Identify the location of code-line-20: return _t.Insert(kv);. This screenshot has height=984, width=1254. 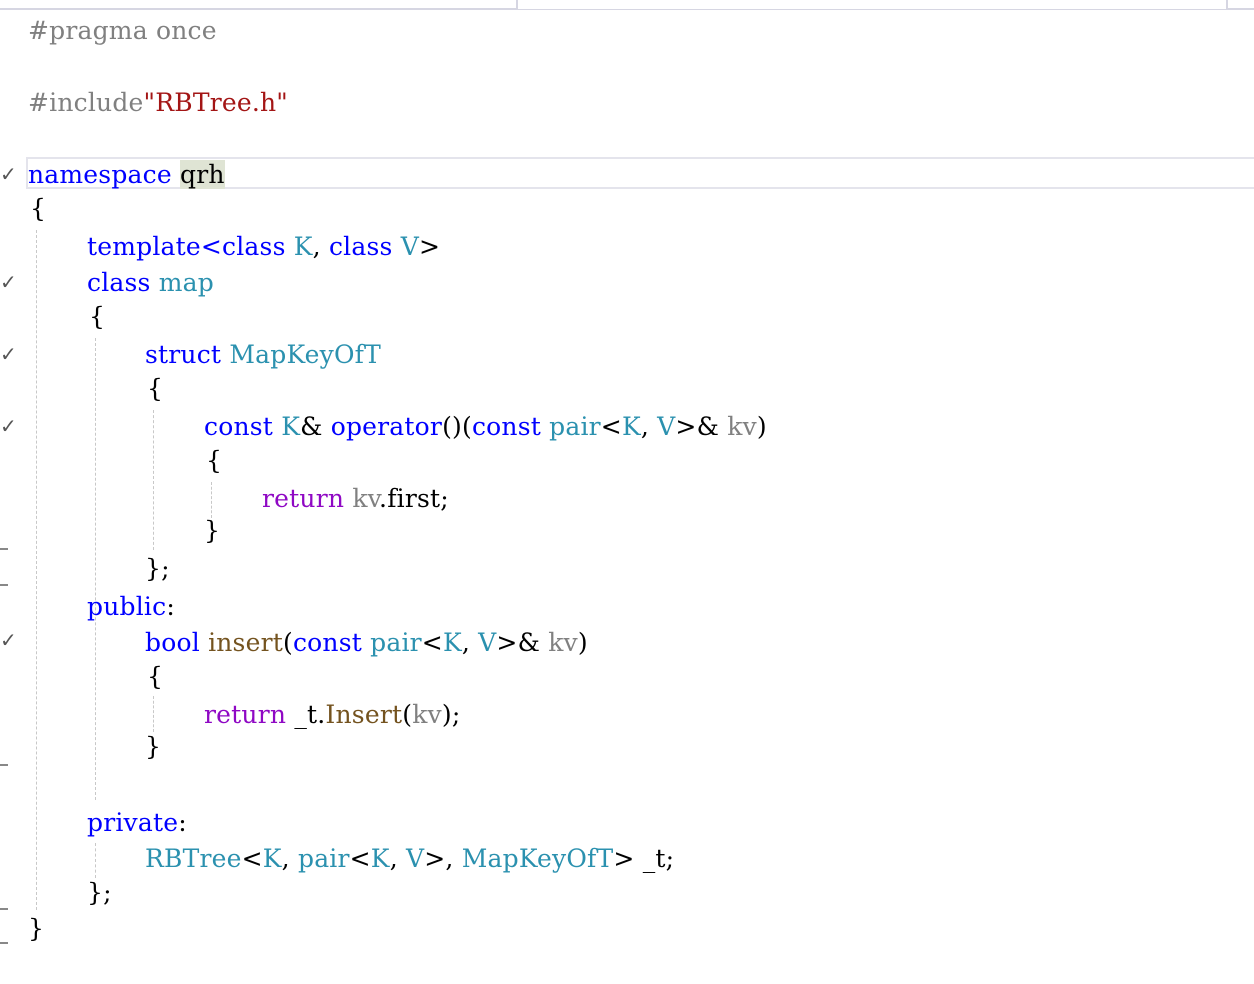
(332, 715).